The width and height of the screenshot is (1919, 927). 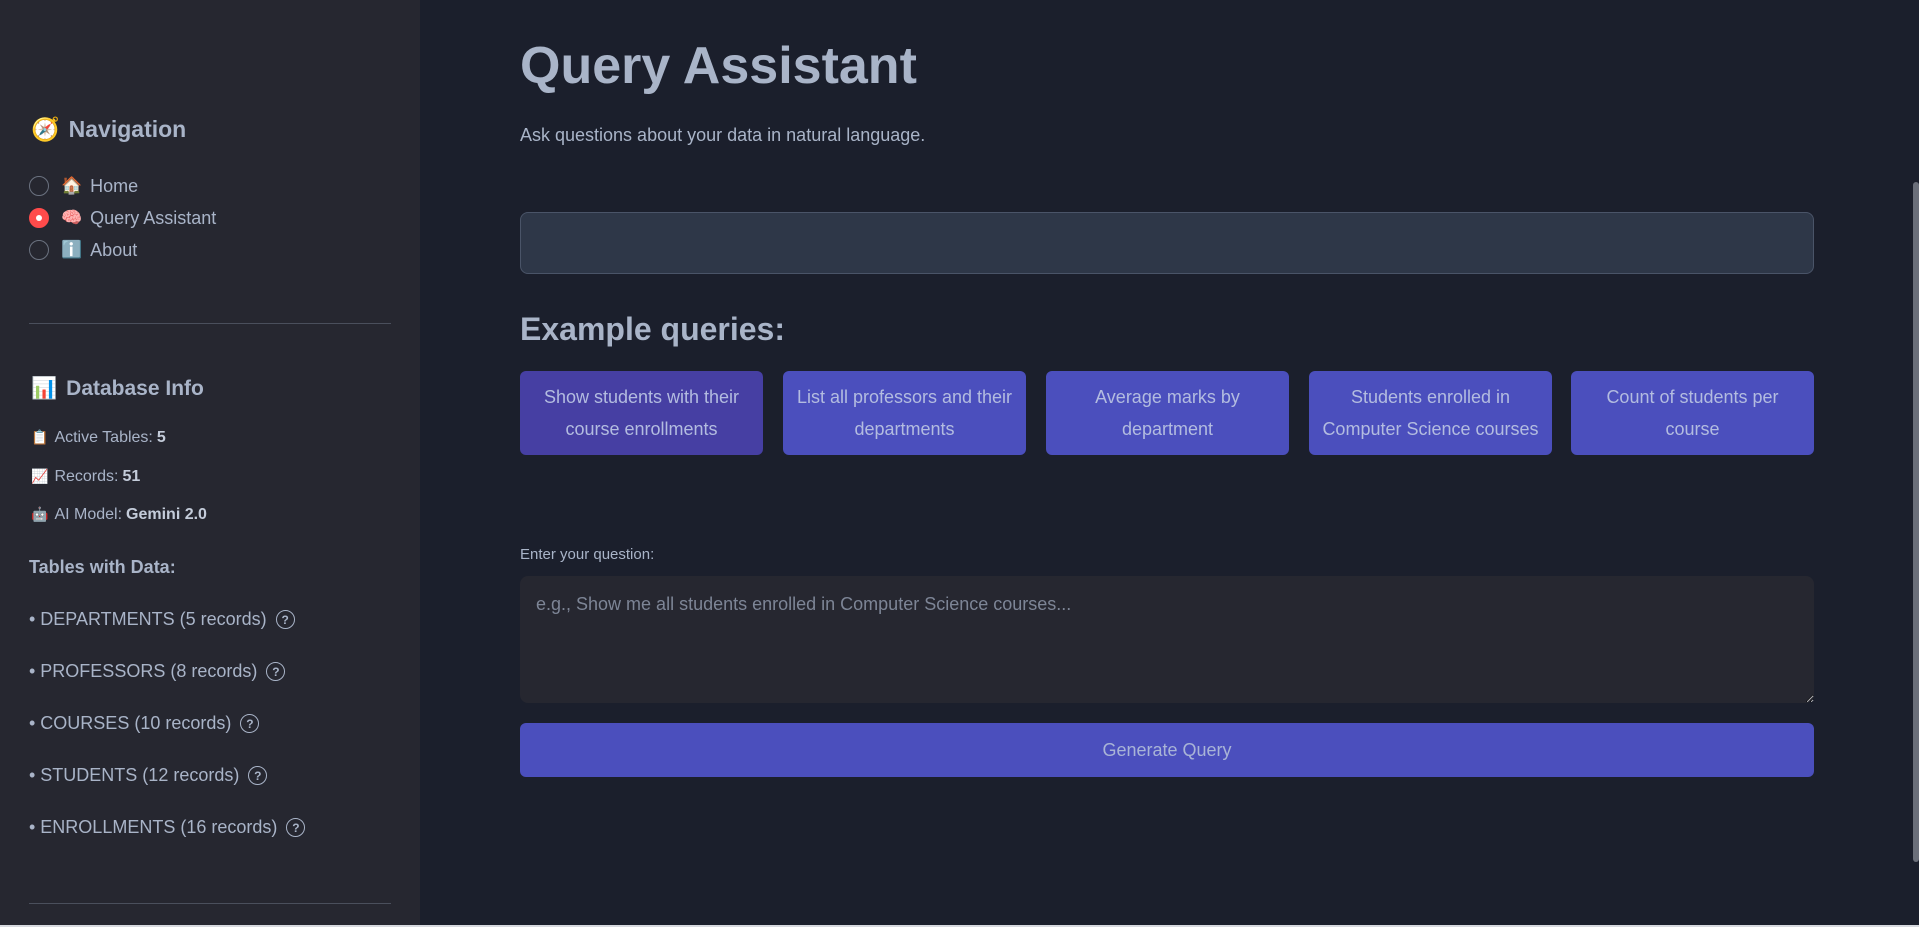 What do you see at coordinates (103, 437) in the screenshot?
I see `active-tables-label: Active Tables:` at bounding box center [103, 437].